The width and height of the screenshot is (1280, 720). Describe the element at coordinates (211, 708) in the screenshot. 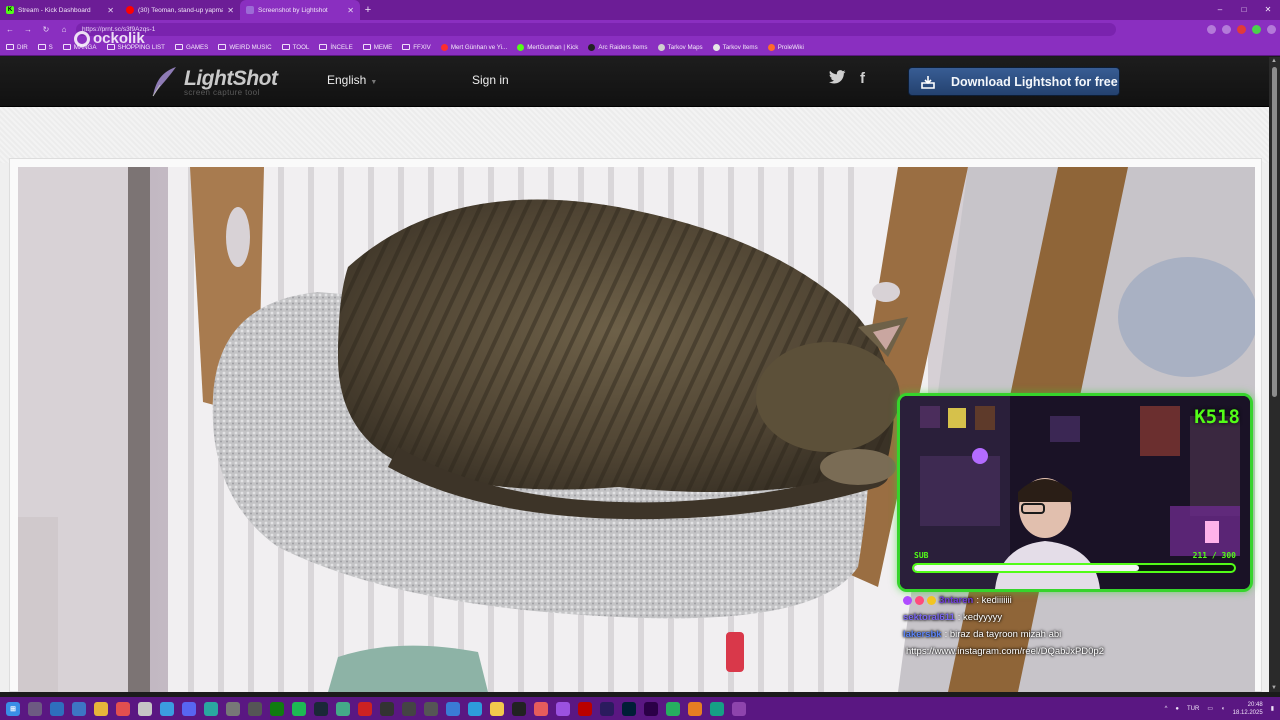

I see `edge-icon` at that location.